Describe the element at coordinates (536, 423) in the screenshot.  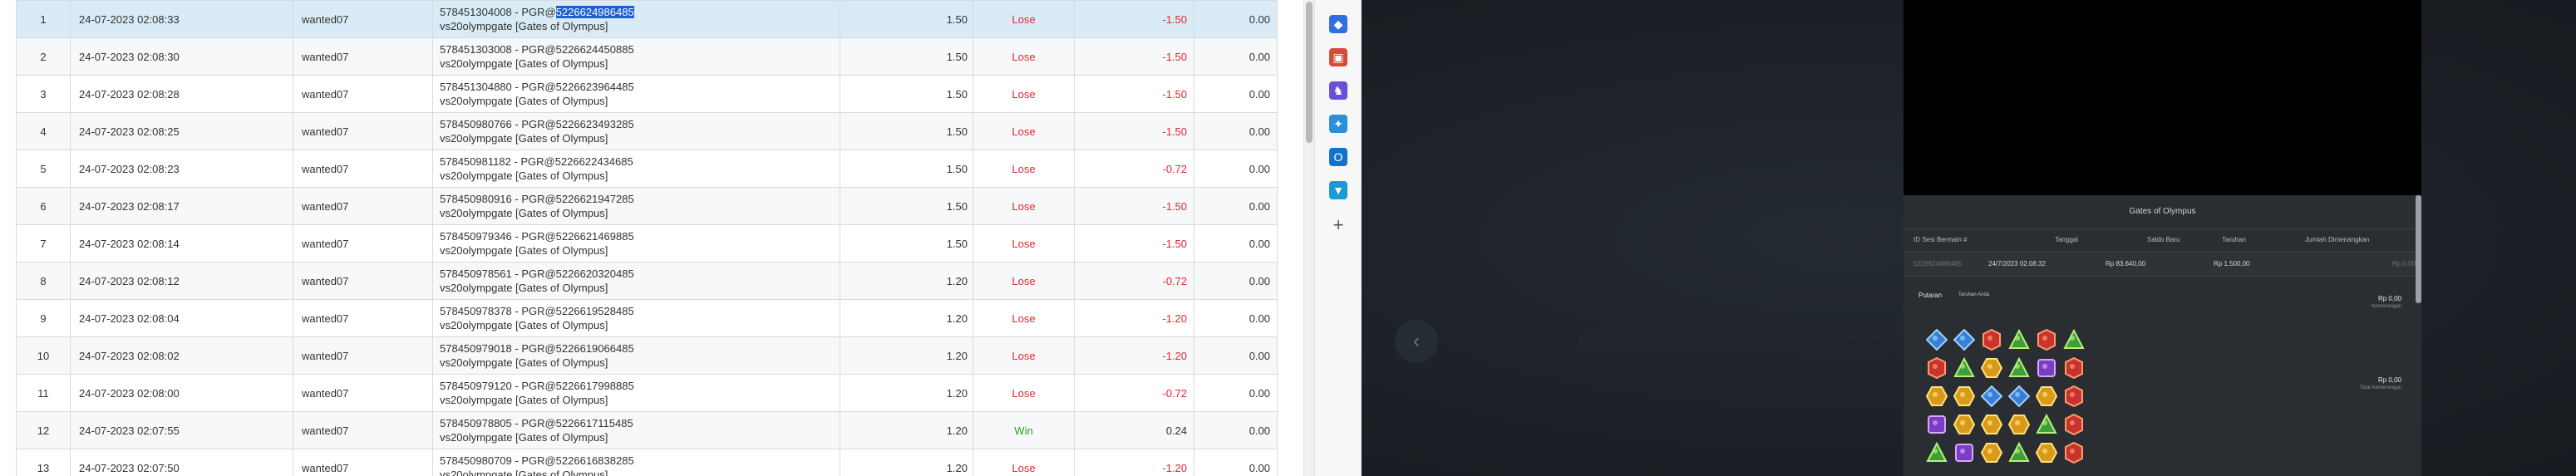
I see `transaction-id-text: 578450978805 - PGR@5226617115485` at that location.